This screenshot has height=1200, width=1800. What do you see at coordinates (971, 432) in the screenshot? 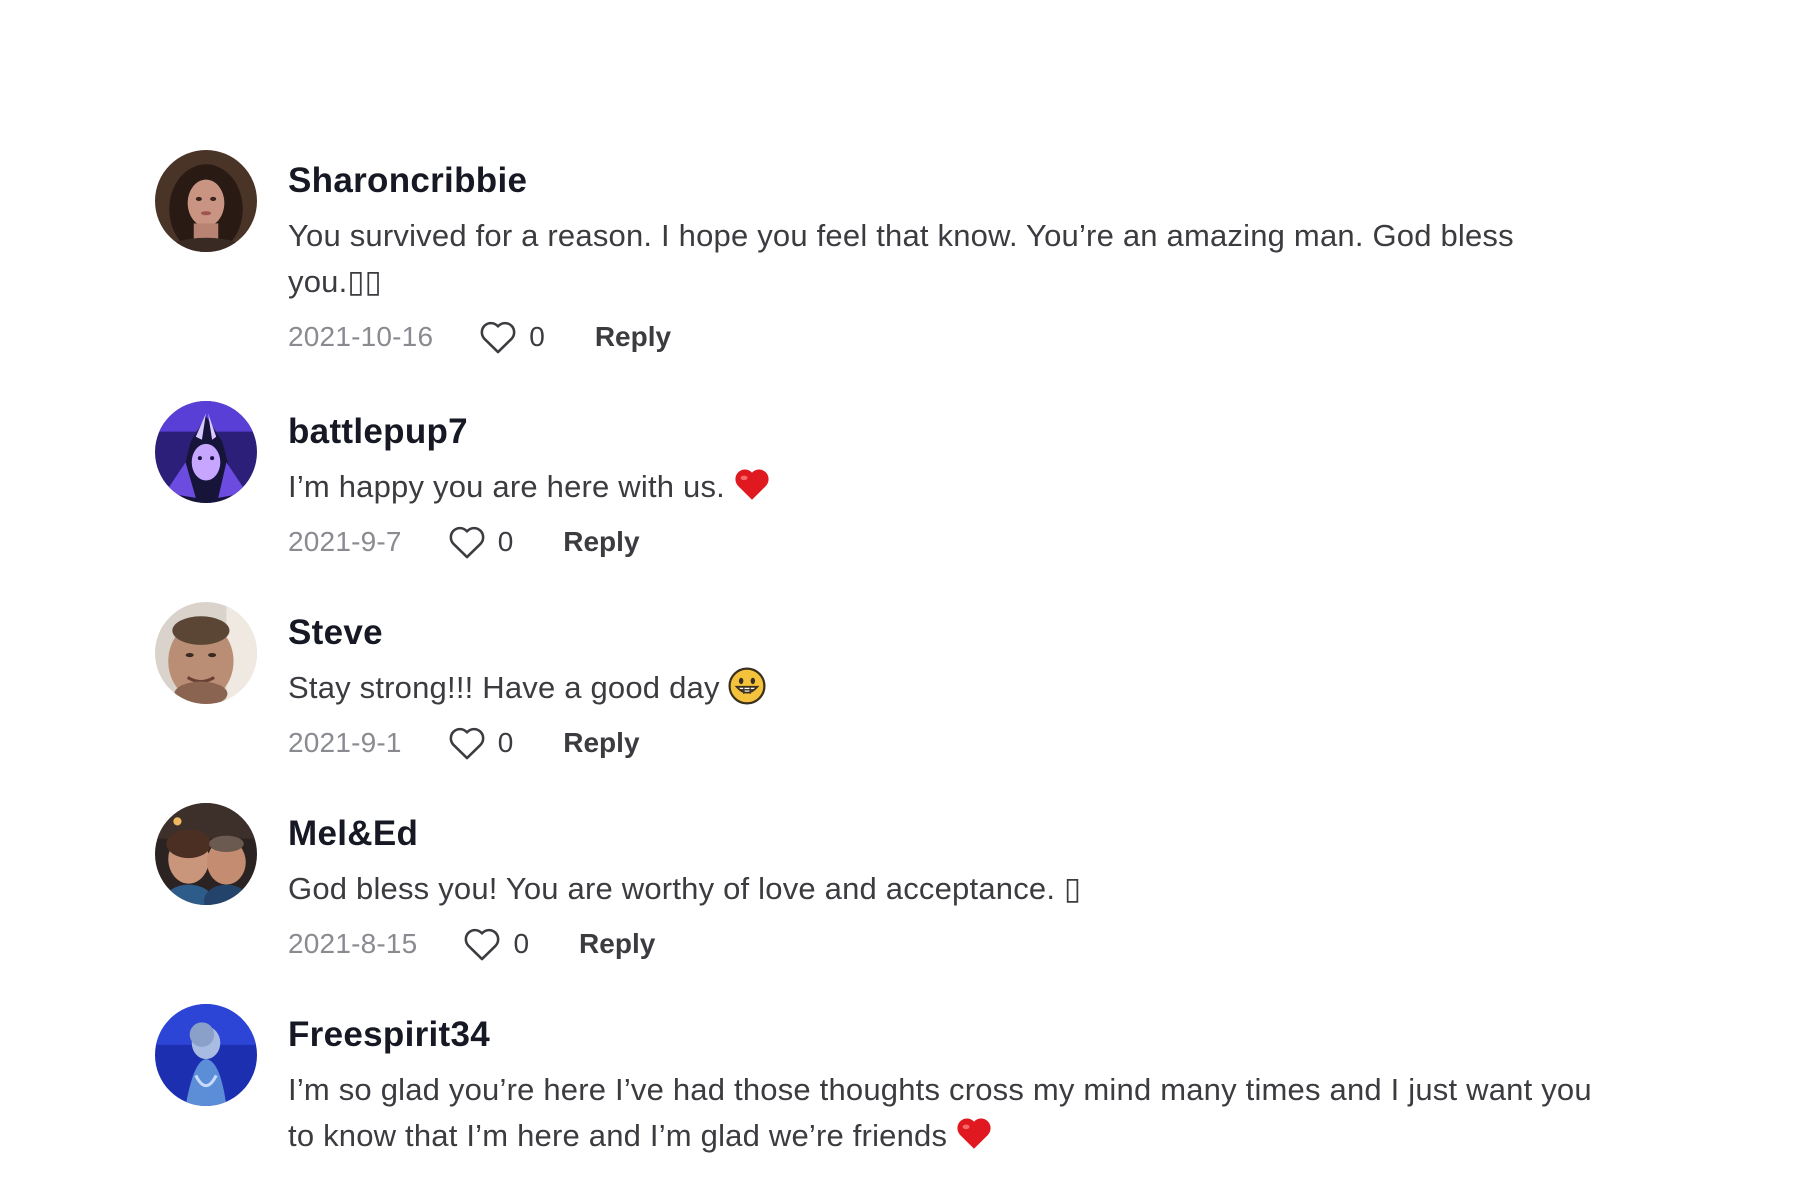
I see `username: battlepup7` at bounding box center [971, 432].